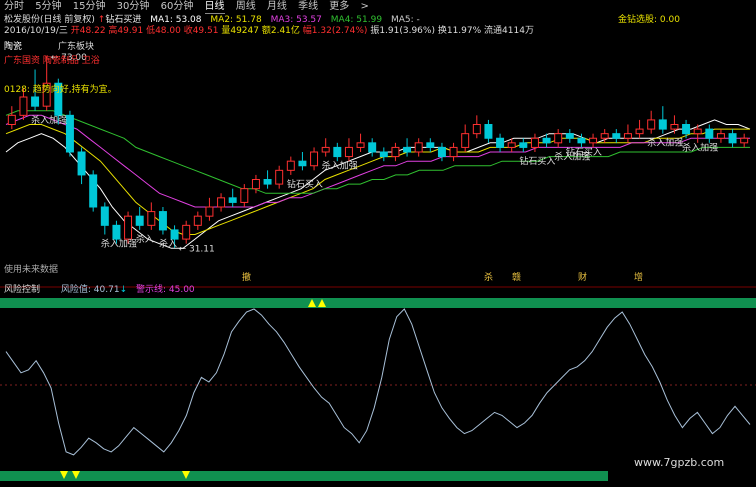  Describe the element at coordinates (133, 6) in the screenshot. I see `tab-30min: 30分钟` at that location.